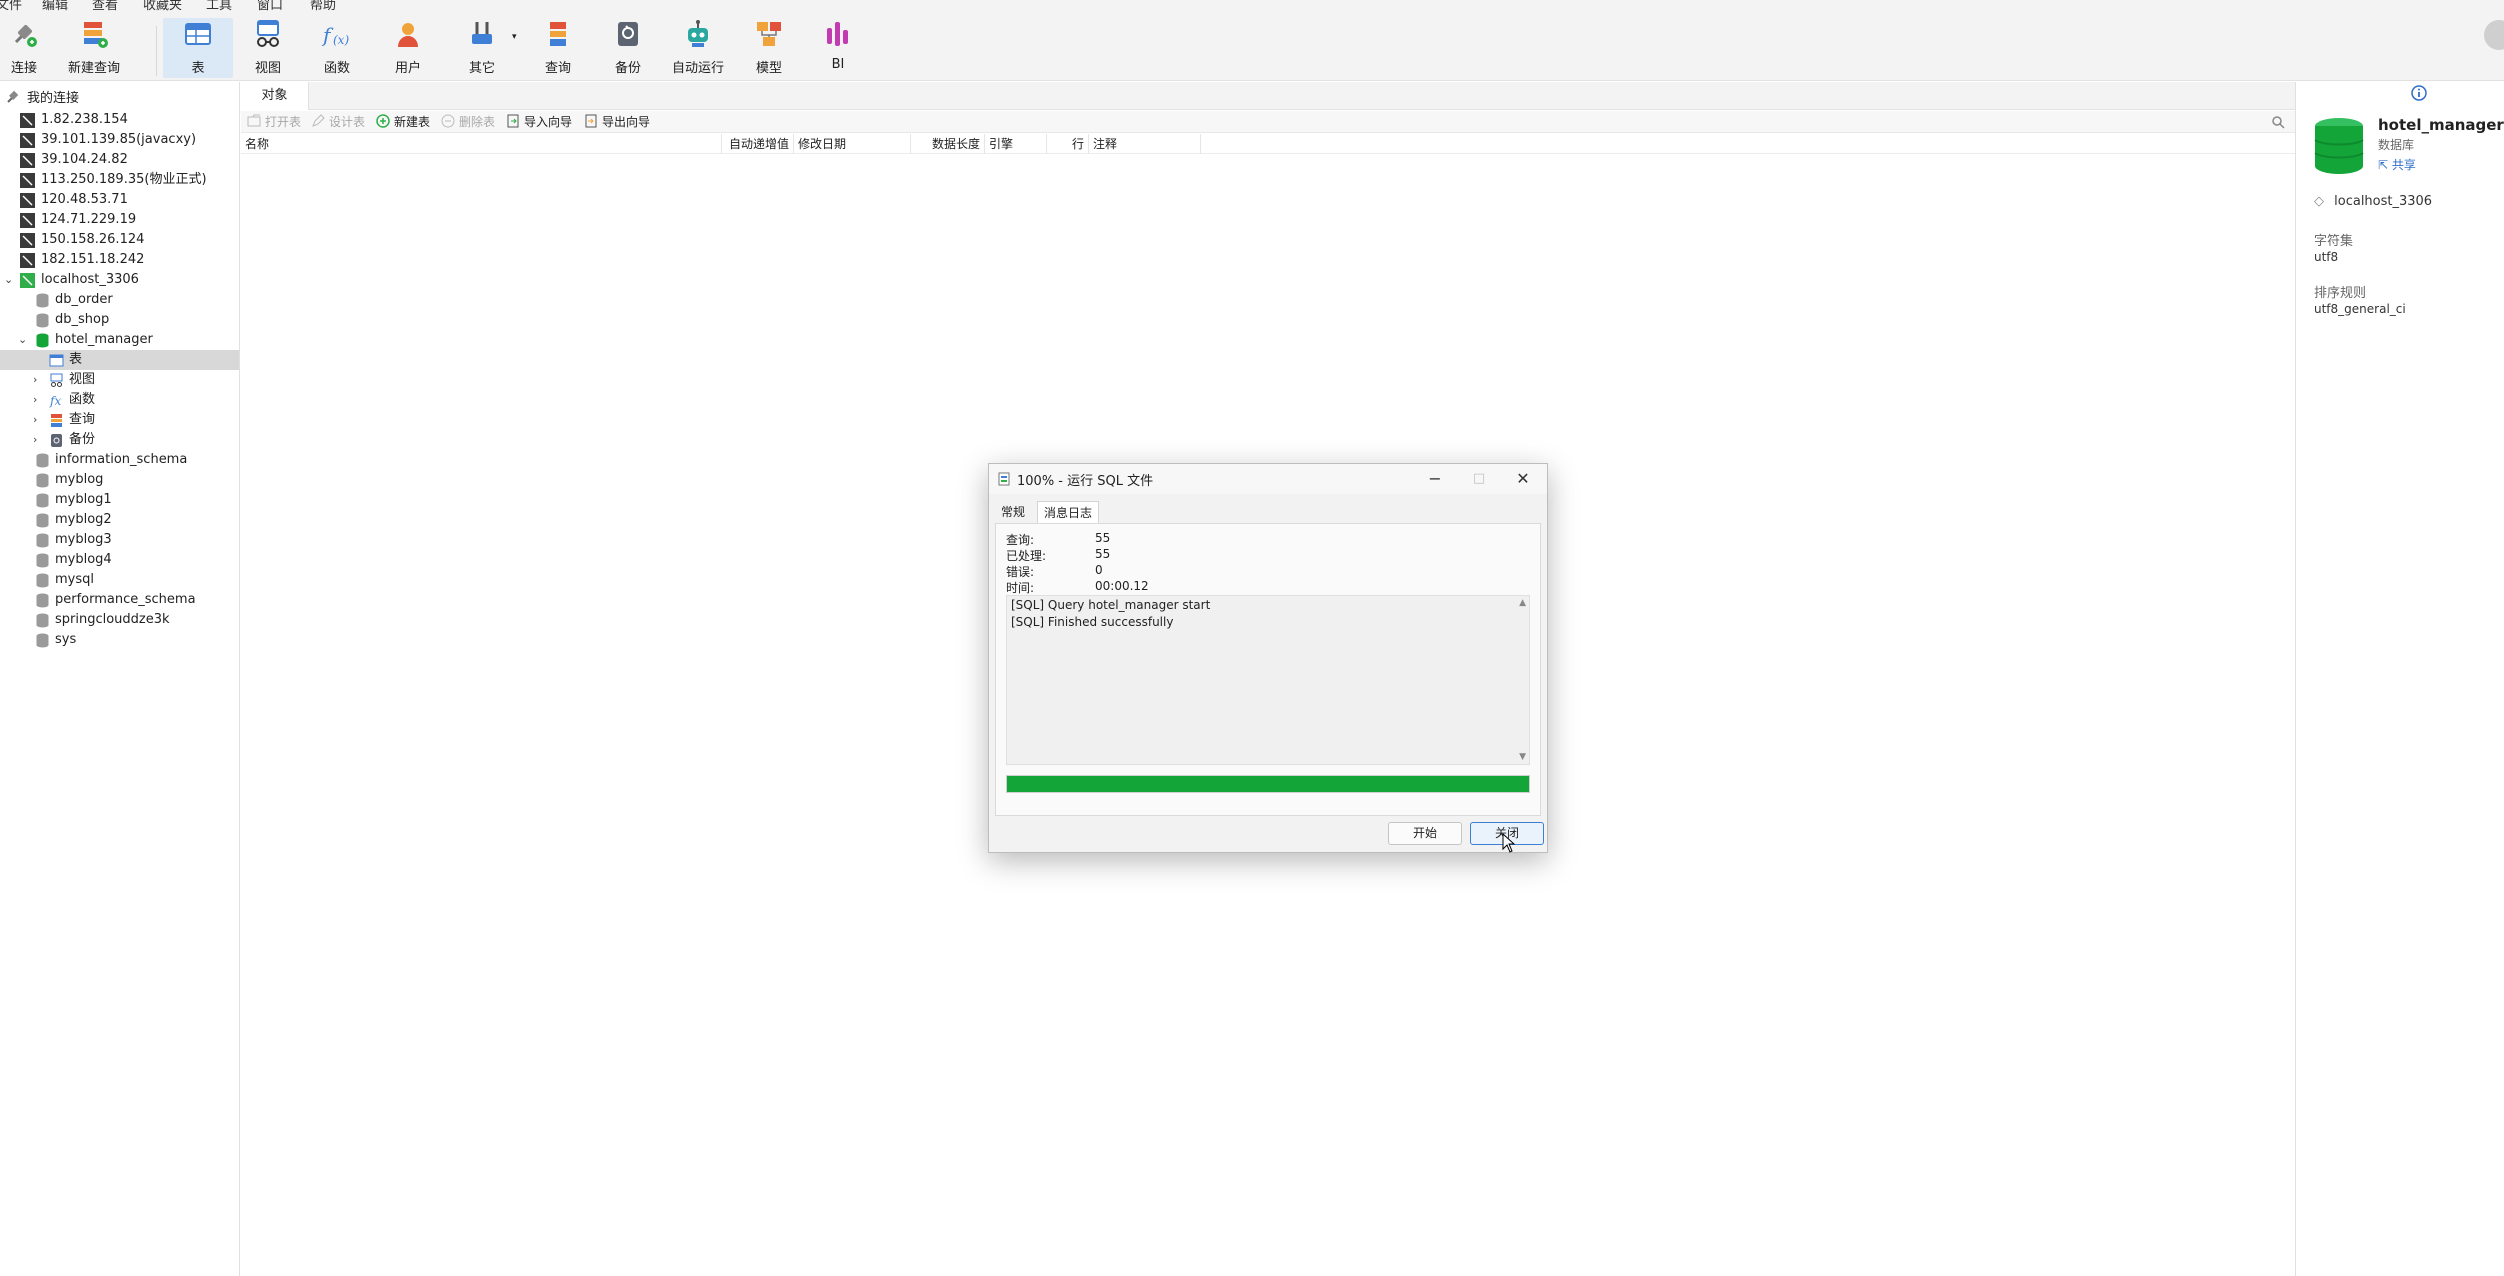 The image size is (2504, 1276). What do you see at coordinates (119, 280) in the screenshot?
I see `tree-connection-local: ⌄ localhost_3306` at bounding box center [119, 280].